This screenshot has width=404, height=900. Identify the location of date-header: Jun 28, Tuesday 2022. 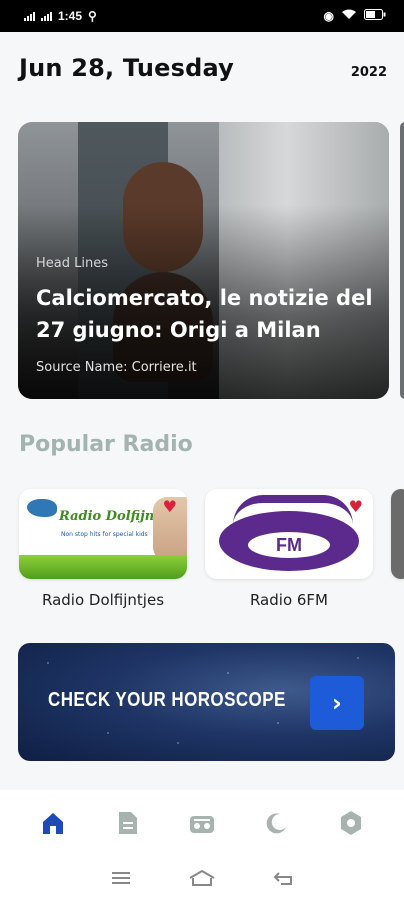
(203, 68).